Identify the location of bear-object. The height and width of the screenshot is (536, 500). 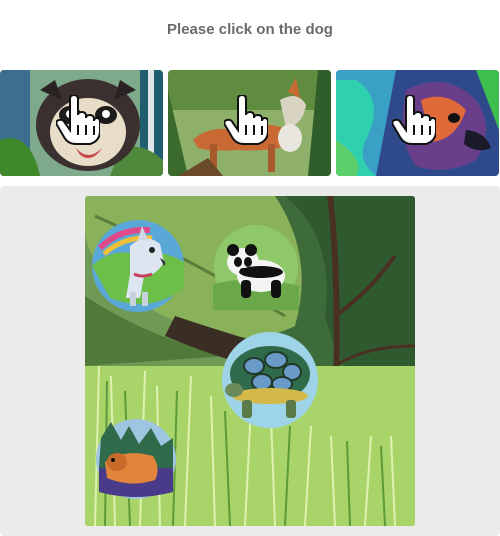
(136, 459).